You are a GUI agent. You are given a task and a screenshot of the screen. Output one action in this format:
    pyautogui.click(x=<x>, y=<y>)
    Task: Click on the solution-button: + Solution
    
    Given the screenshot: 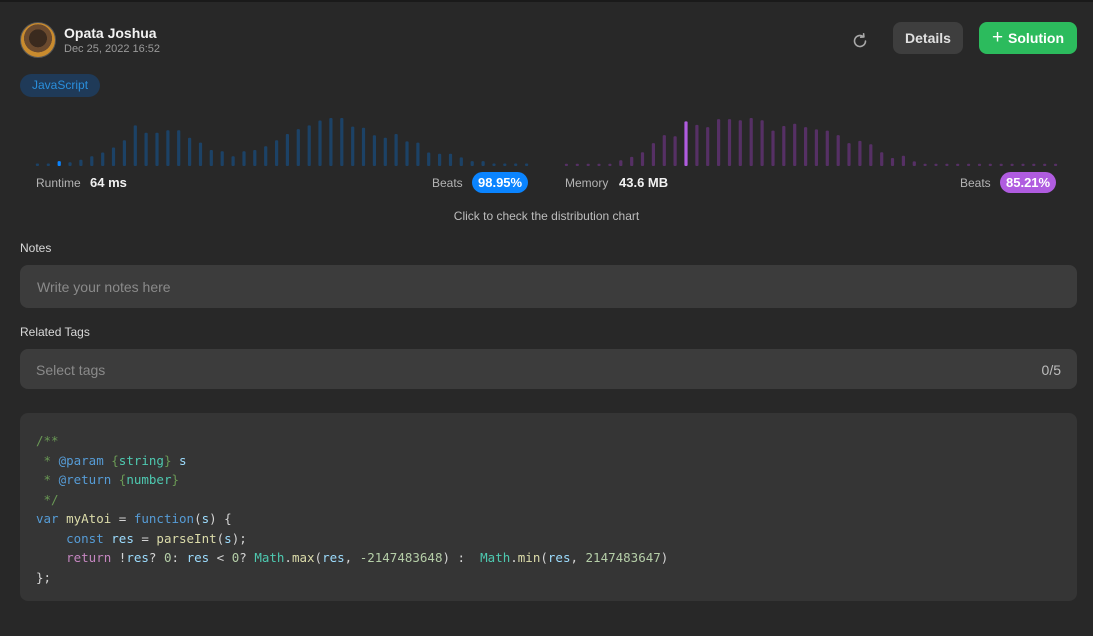 What is the action you would take?
    pyautogui.click(x=1028, y=38)
    